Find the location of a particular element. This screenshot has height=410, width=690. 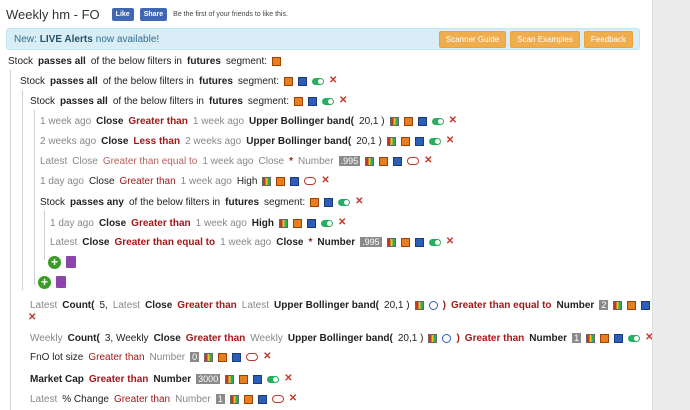

passes-mode: passes all is located at coordinates (62, 61).